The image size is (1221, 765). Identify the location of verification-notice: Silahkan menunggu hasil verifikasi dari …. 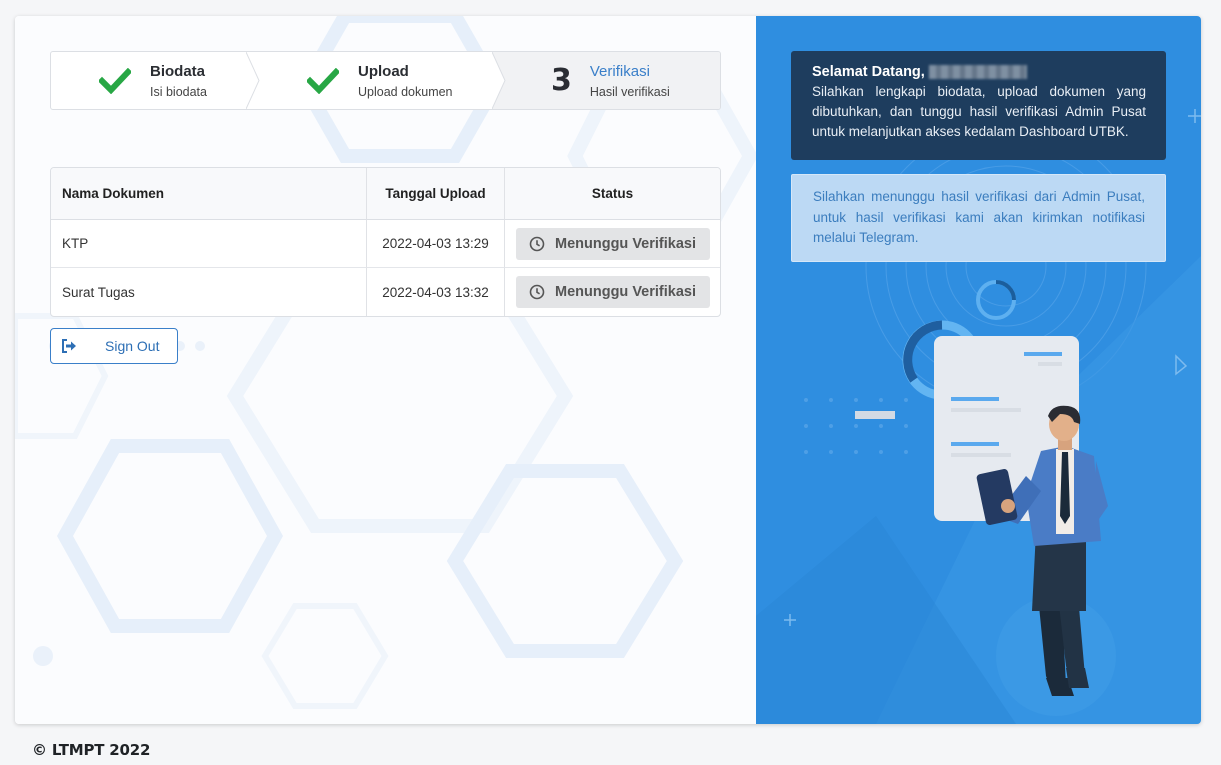
(978, 218).